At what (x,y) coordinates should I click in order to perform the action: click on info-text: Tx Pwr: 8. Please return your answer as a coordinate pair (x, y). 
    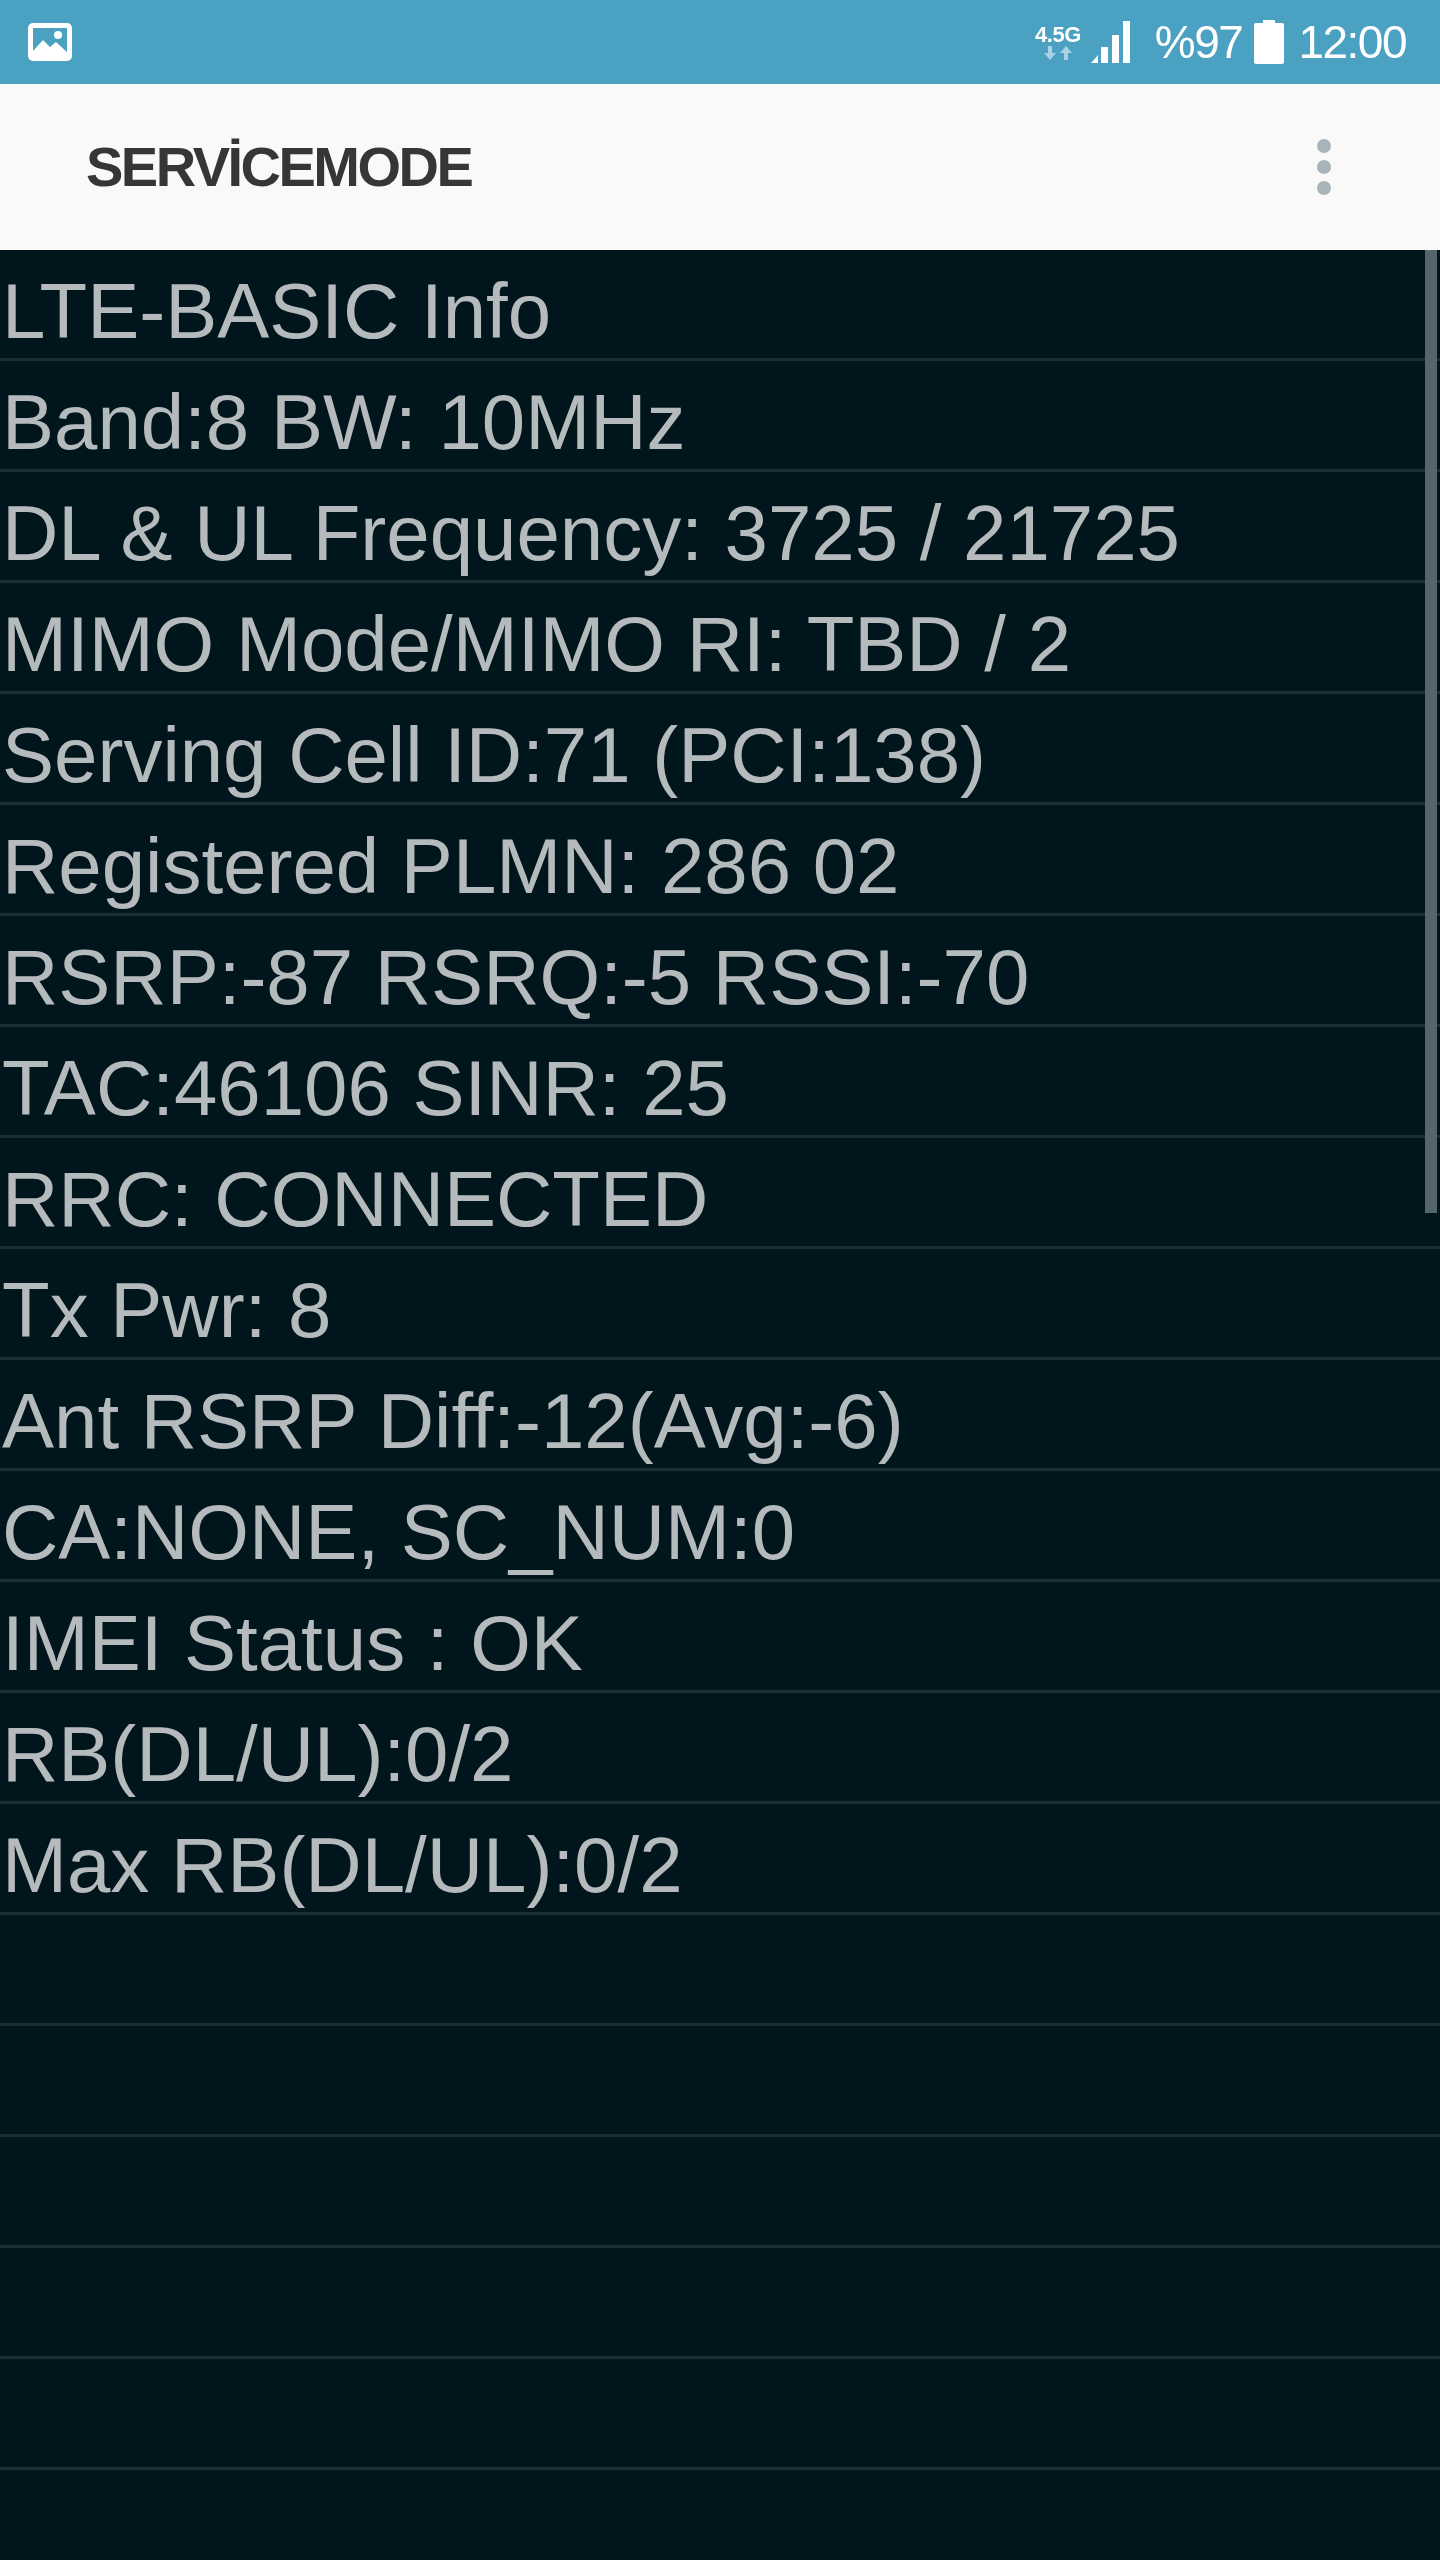
    Looking at the image, I should click on (166, 1310).